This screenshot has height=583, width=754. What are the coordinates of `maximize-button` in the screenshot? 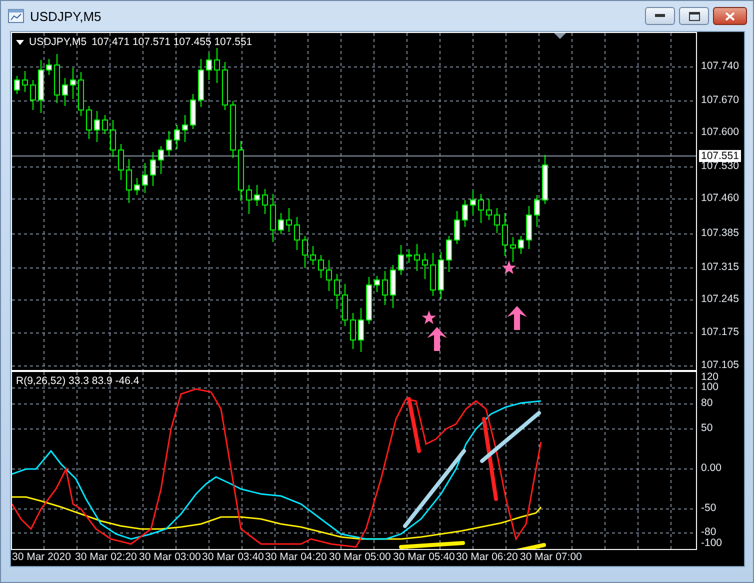 It's located at (694, 16).